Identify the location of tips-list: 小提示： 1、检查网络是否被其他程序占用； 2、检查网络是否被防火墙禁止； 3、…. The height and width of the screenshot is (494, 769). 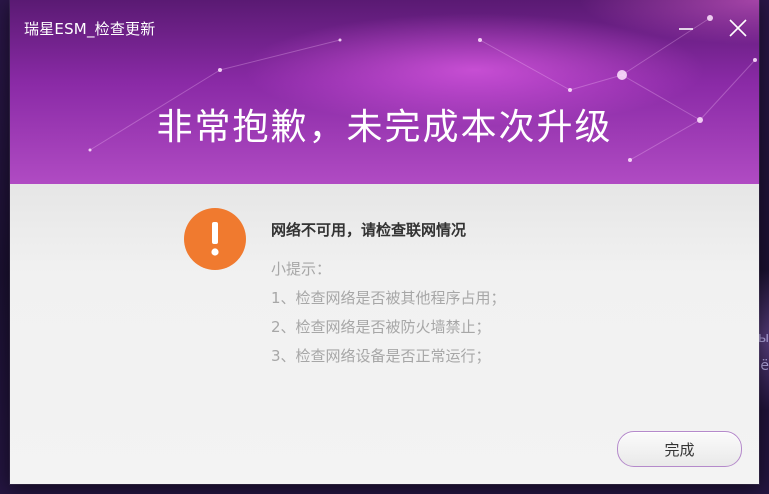
(388, 313).